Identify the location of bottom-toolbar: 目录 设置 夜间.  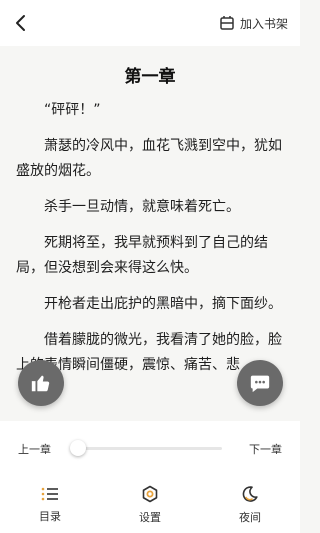
(150, 505).